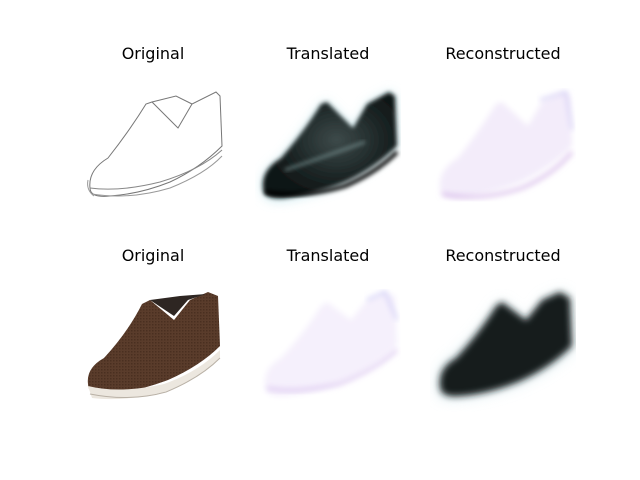 The height and width of the screenshot is (480, 640). Describe the element at coordinates (503, 255) in the screenshot. I see `row2-title-reconstructed: Reconstructed` at that location.